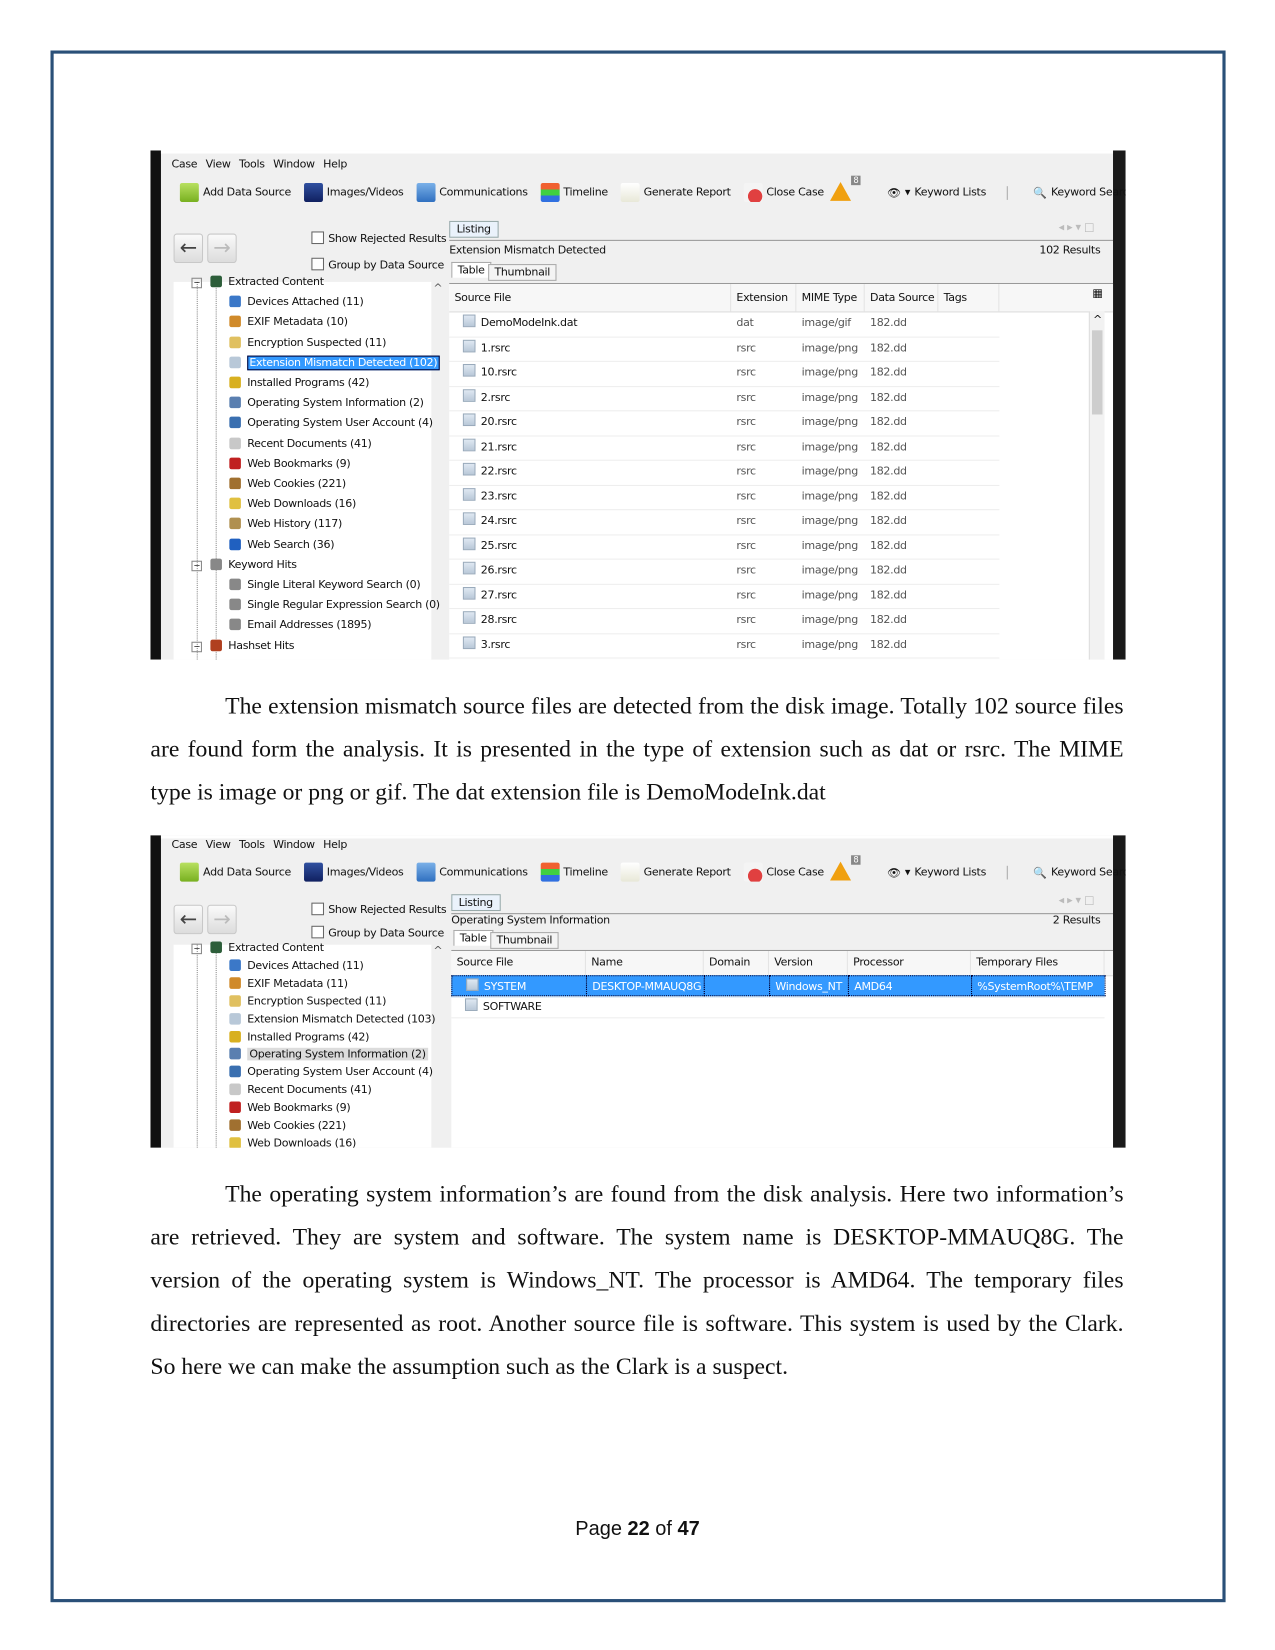 This screenshot has width=1275, height=1650. What do you see at coordinates (724, 349) in the screenshot?
I see `table-row: 1.rsrc rsrc image/png 182.dd` at bounding box center [724, 349].